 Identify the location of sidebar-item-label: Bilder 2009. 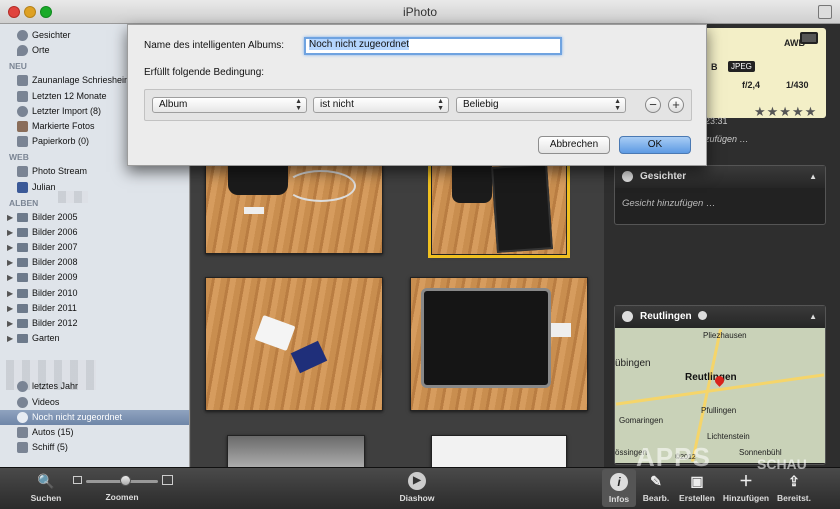
(55, 277).